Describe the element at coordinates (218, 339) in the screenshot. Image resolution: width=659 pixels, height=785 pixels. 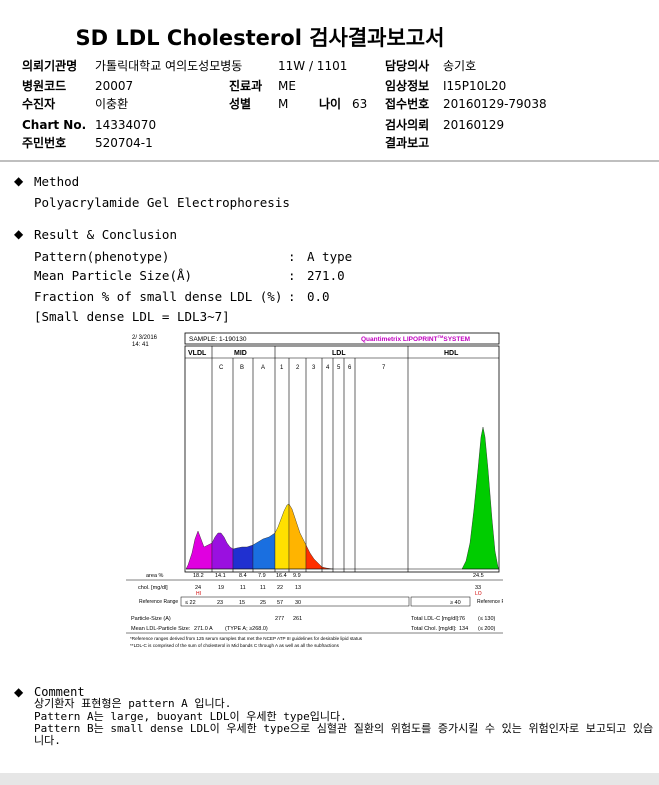
I see `chart-sample: SAMPLE: 1-190130` at that location.